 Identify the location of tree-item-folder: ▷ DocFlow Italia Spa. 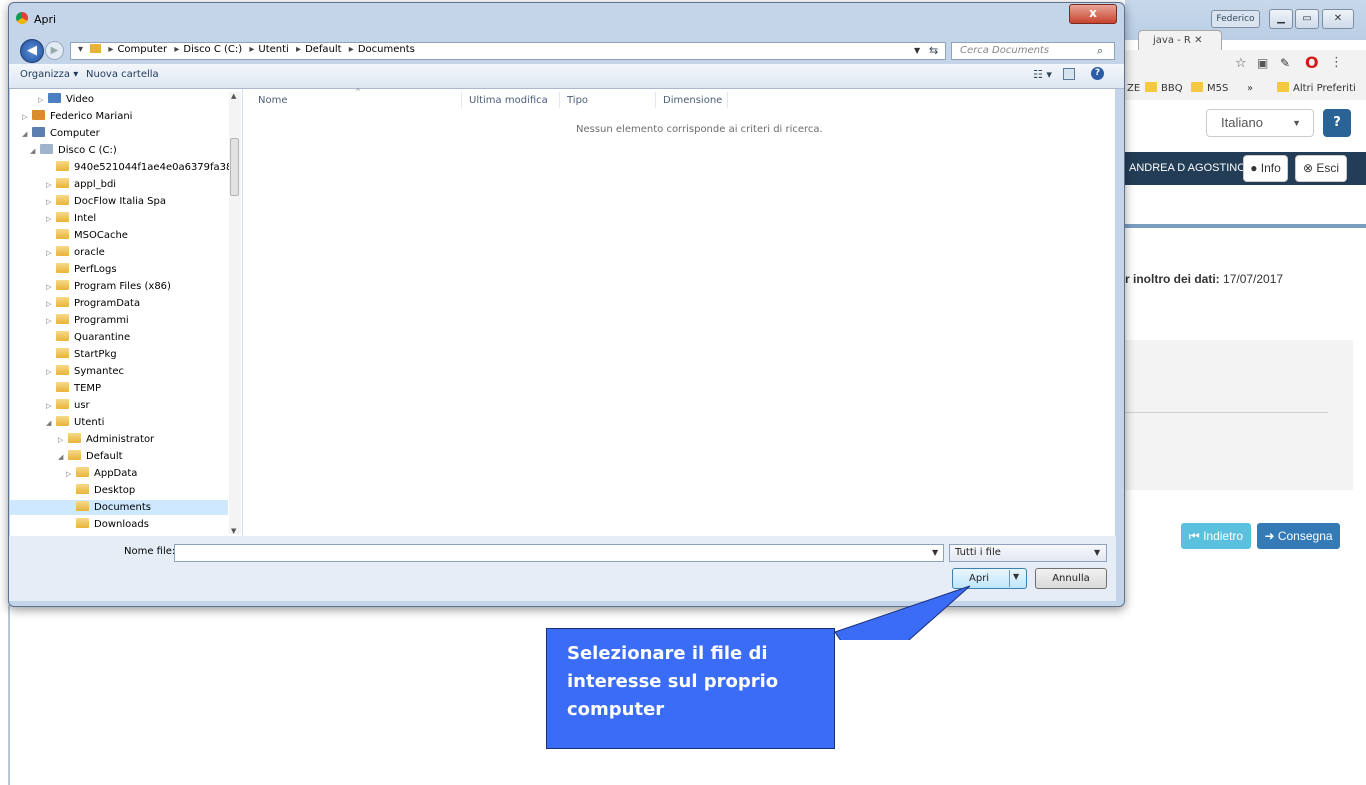
(106, 201).